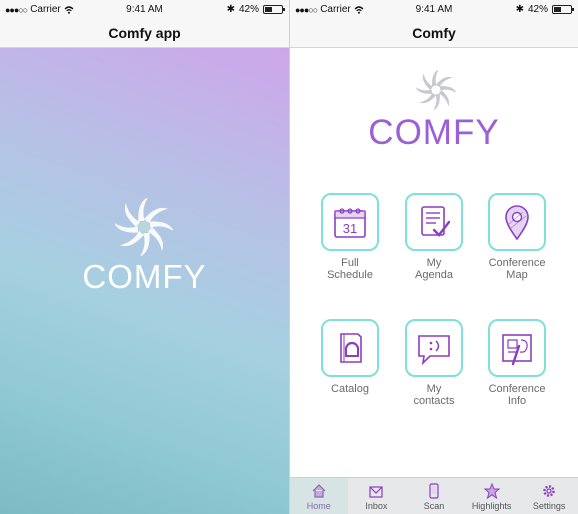 The image size is (578, 514). I want to click on inbox-icon, so click(376, 491).